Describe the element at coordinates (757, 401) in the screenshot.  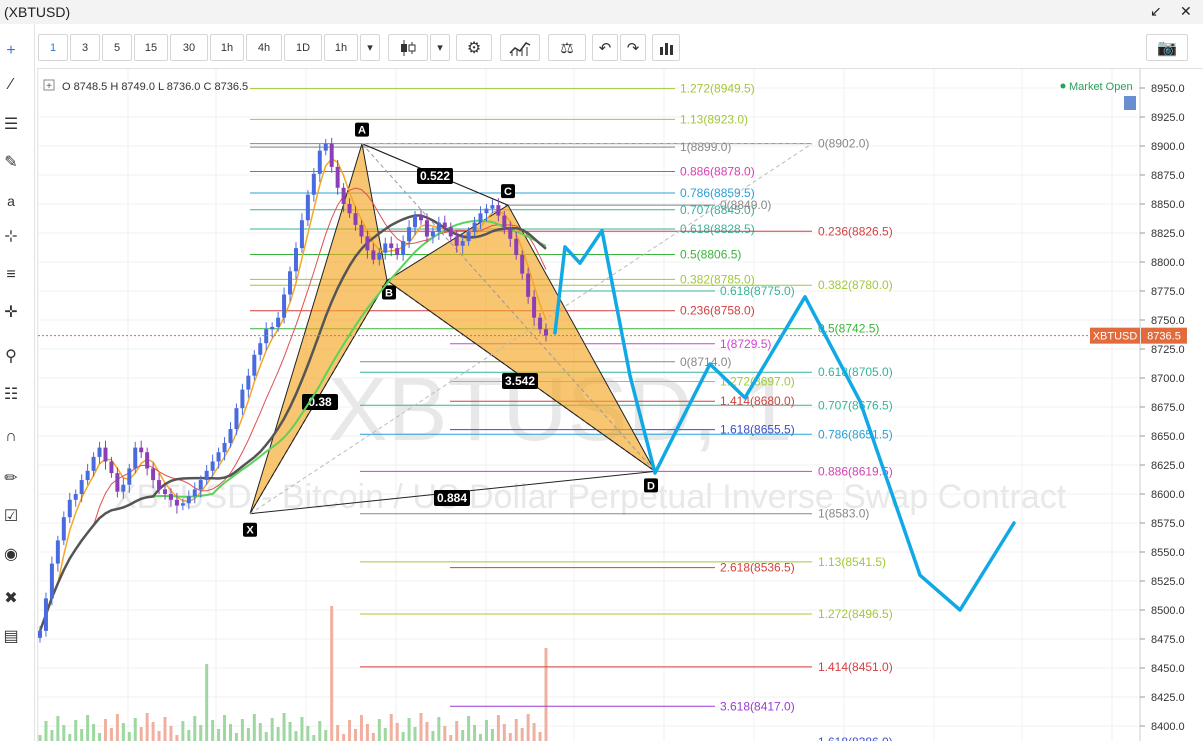
I see `fib-label-13: 1.414(8680.0)` at that location.